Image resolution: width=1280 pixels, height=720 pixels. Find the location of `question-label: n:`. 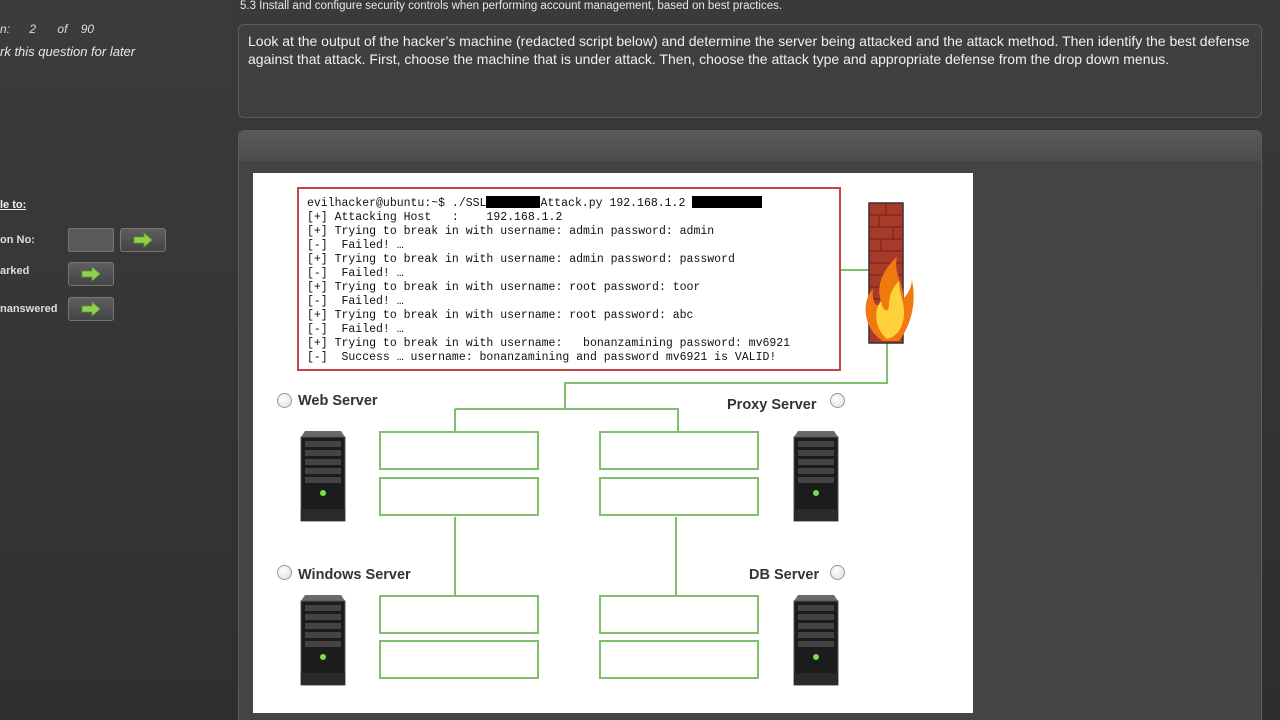

question-label: n: is located at coordinates (5, 29).